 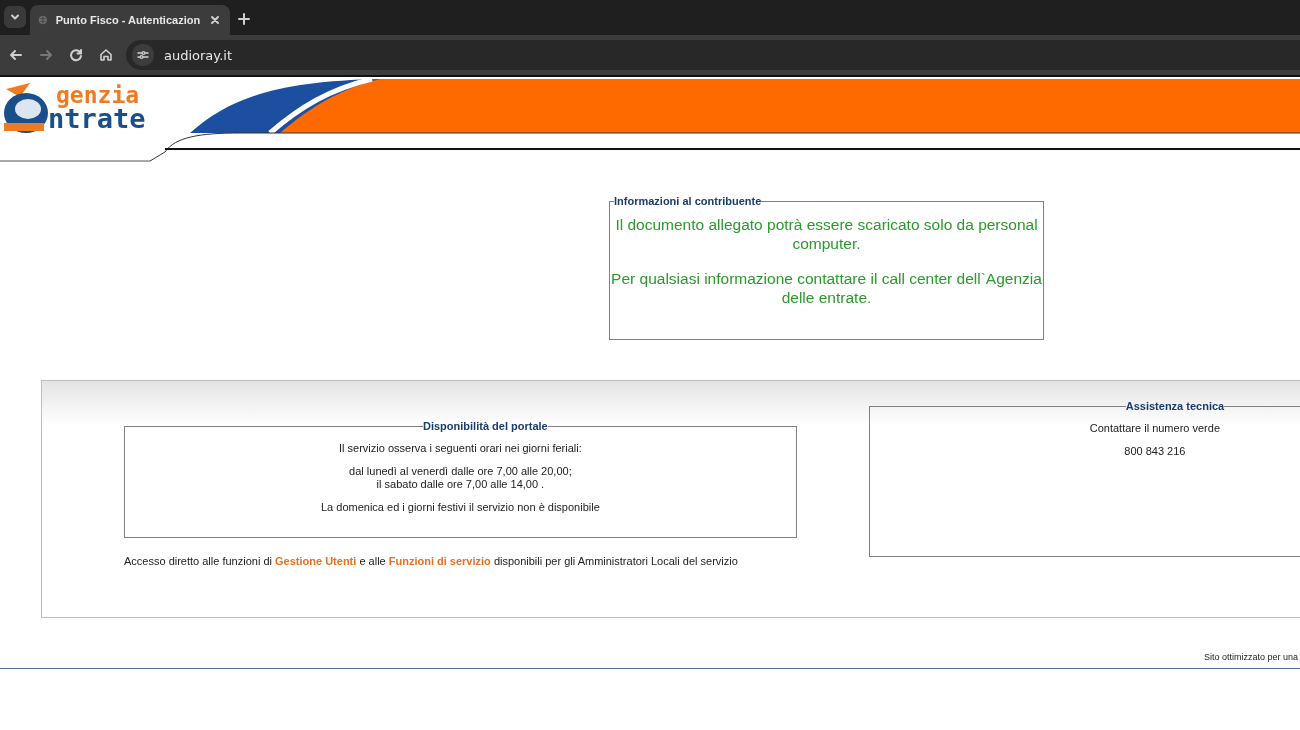 What do you see at coordinates (460, 448) in the screenshot?
I see `availability-text: Il servizio osserva i seguenti orari nei giorni feriali:` at bounding box center [460, 448].